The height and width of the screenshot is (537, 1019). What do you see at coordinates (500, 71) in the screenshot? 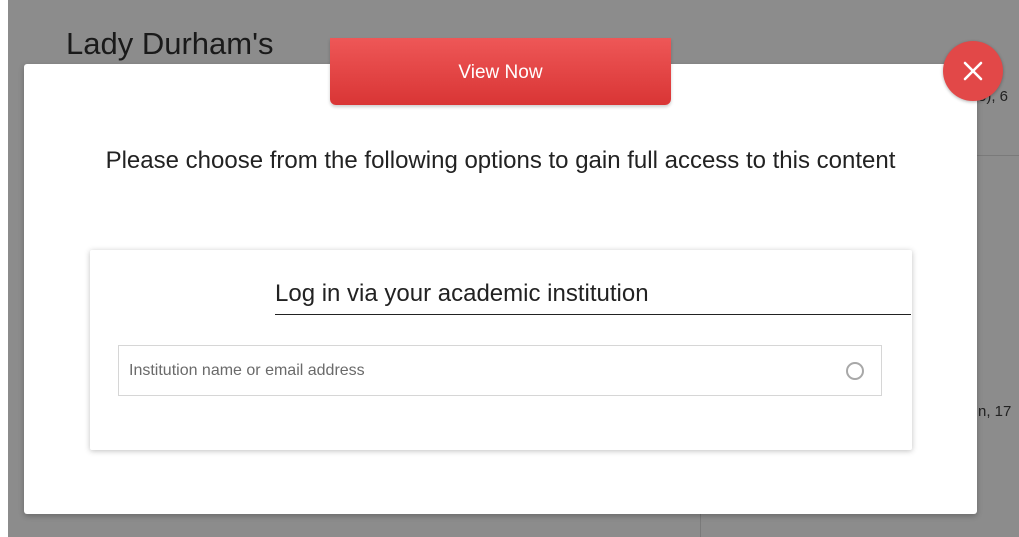
I see `view-now-button: View Now` at bounding box center [500, 71].